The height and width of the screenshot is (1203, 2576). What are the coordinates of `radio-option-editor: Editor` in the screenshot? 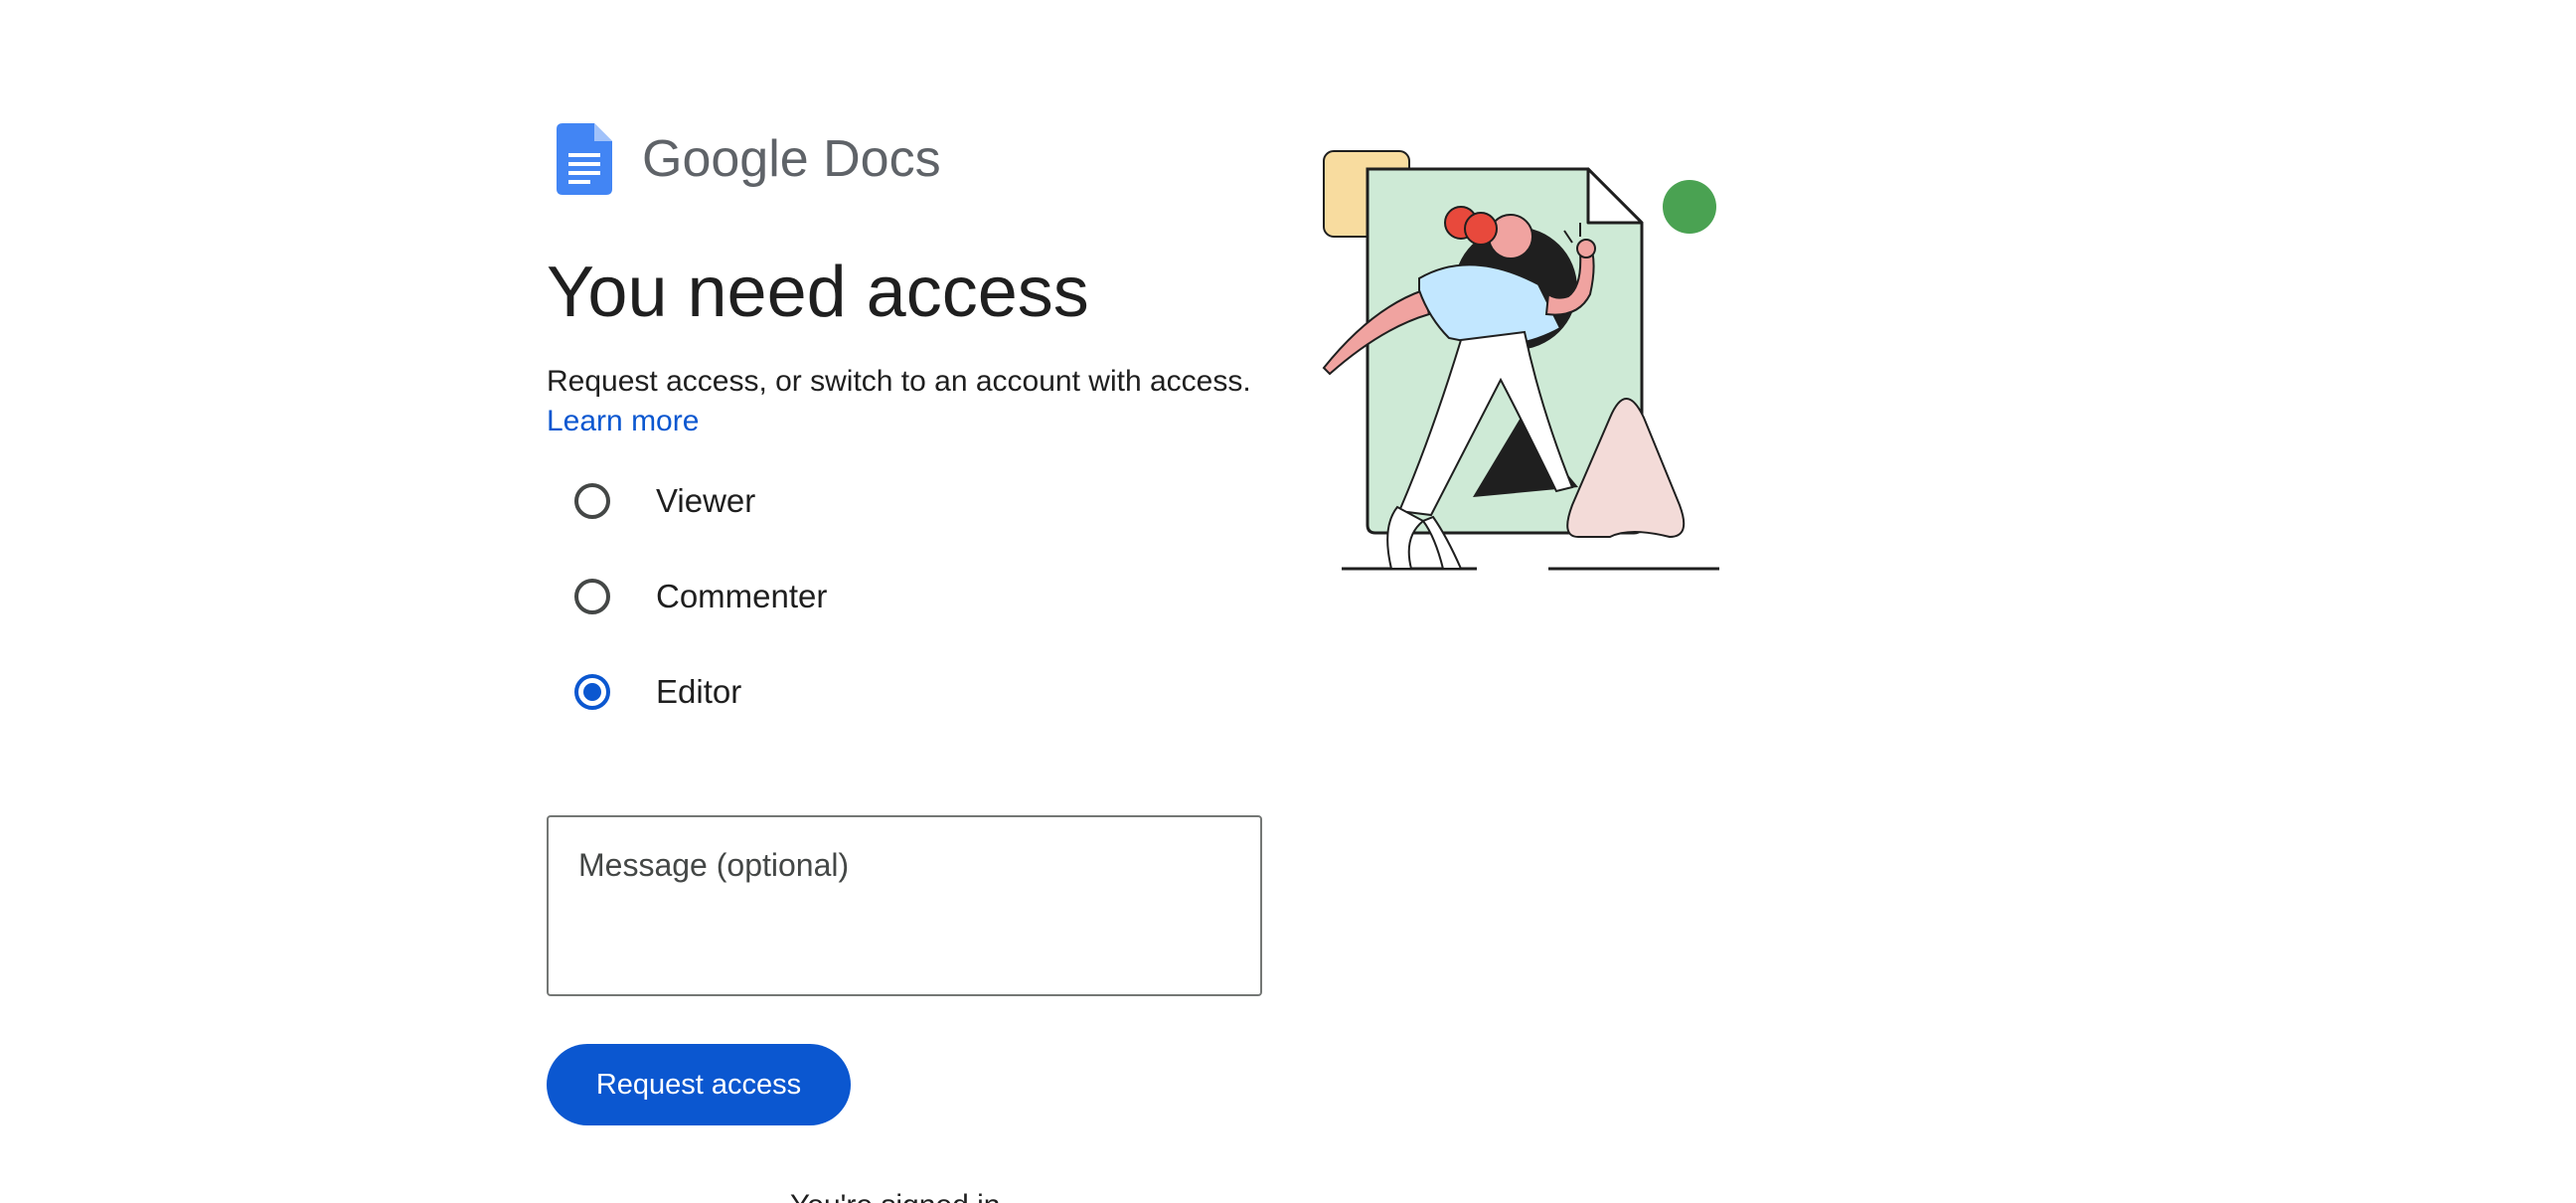 It's located at (909, 692).